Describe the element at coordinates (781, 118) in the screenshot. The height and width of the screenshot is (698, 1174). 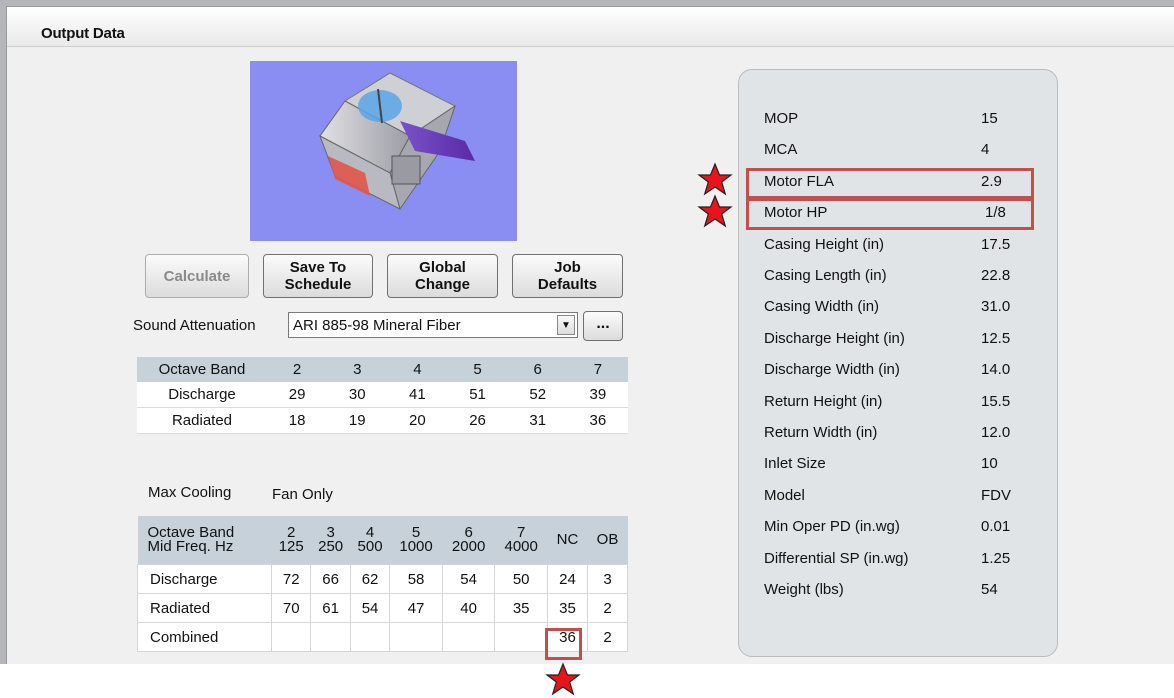
I see `property-label: MOP` at that location.